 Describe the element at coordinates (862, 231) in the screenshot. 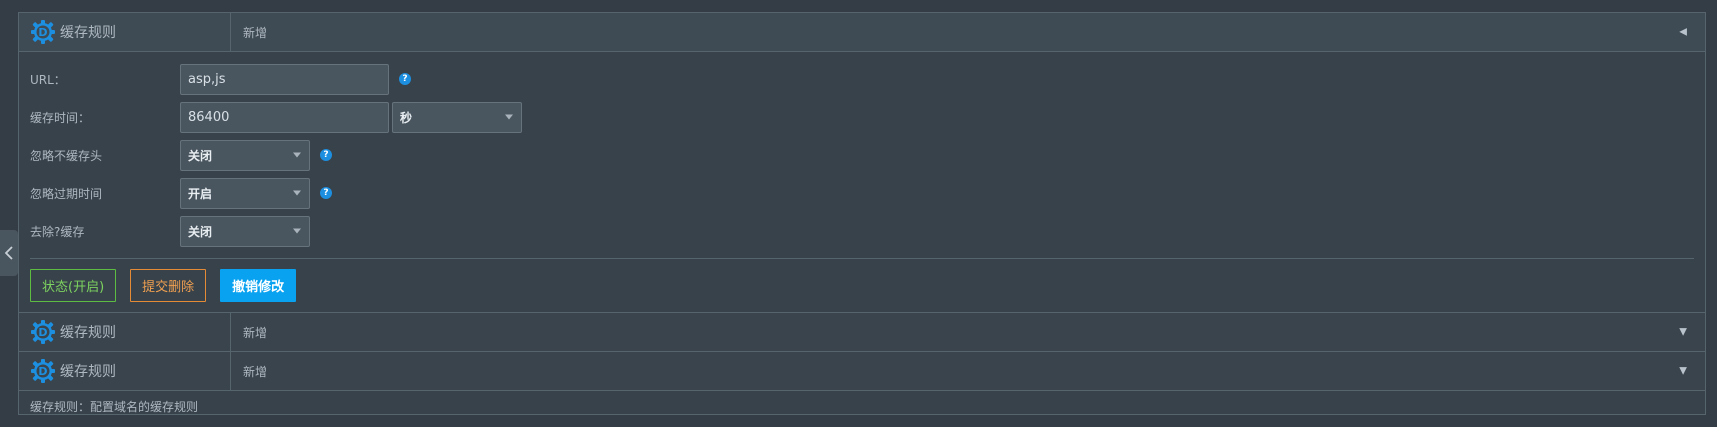

I see `remove-query-row: 去除?缓存 关闭` at that location.